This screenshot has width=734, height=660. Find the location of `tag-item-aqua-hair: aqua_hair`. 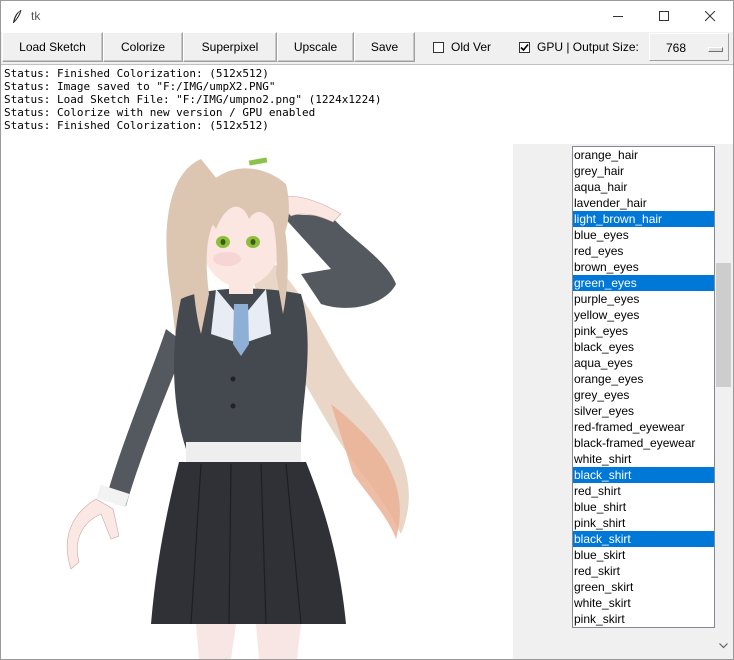

tag-item-aqua-hair: aqua_hair is located at coordinates (643, 187).